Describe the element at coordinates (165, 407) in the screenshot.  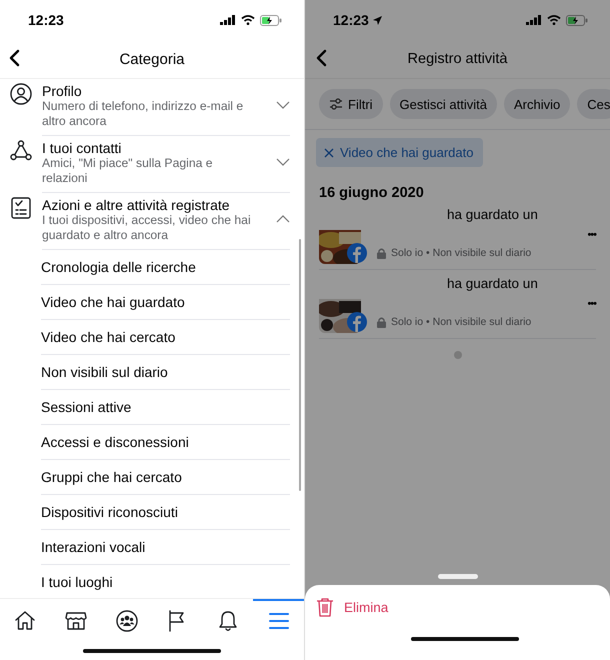
I see `category-item: Sessioni attive` at that location.